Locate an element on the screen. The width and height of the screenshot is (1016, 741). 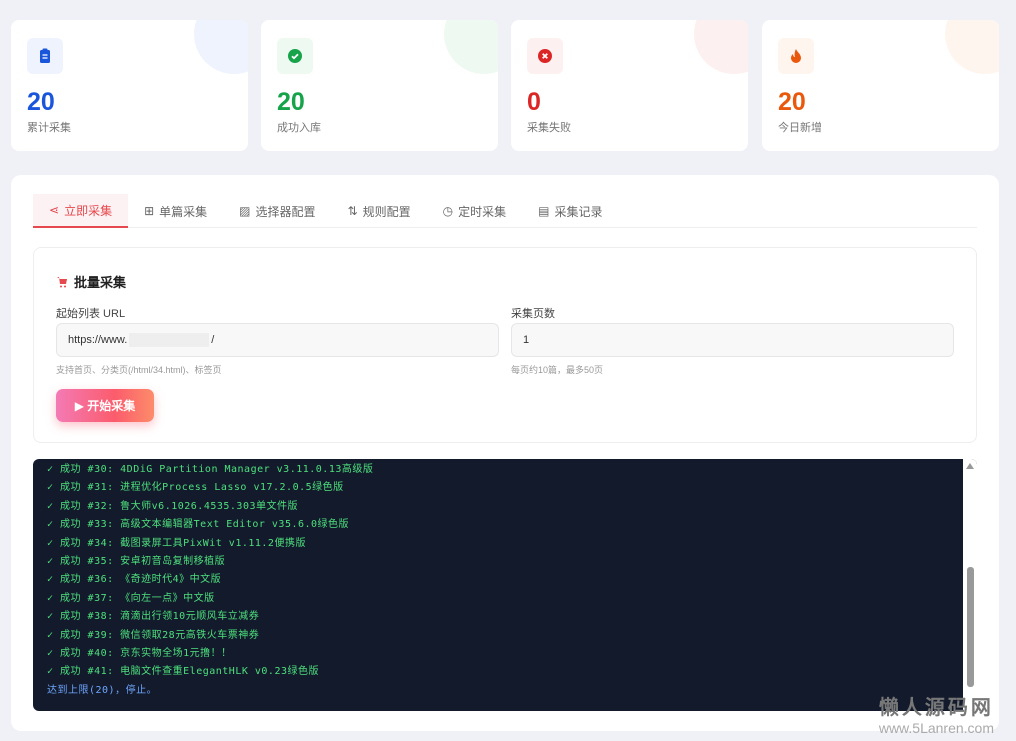
log-done-line: 达到上限(20)，停止。 is located at coordinates (102, 690).